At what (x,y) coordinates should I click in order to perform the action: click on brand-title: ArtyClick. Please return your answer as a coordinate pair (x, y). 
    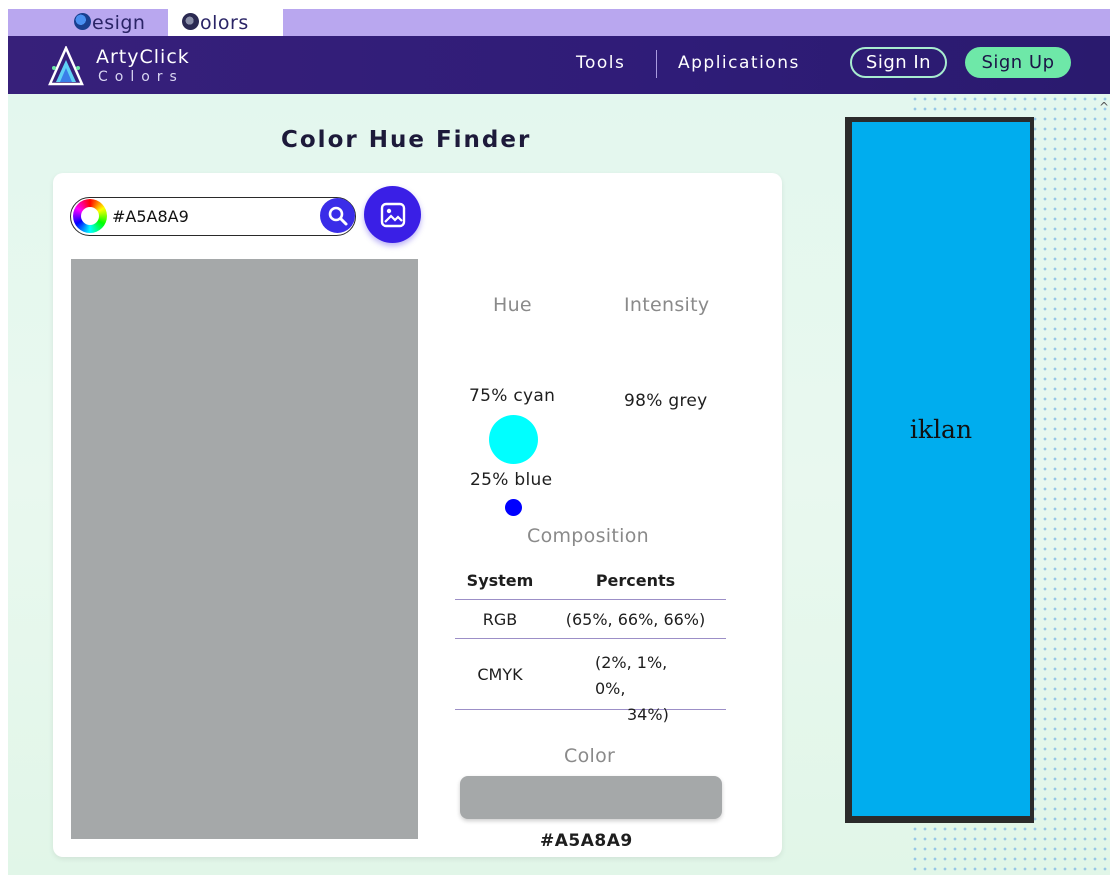
    Looking at the image, I should click on (143, 57).